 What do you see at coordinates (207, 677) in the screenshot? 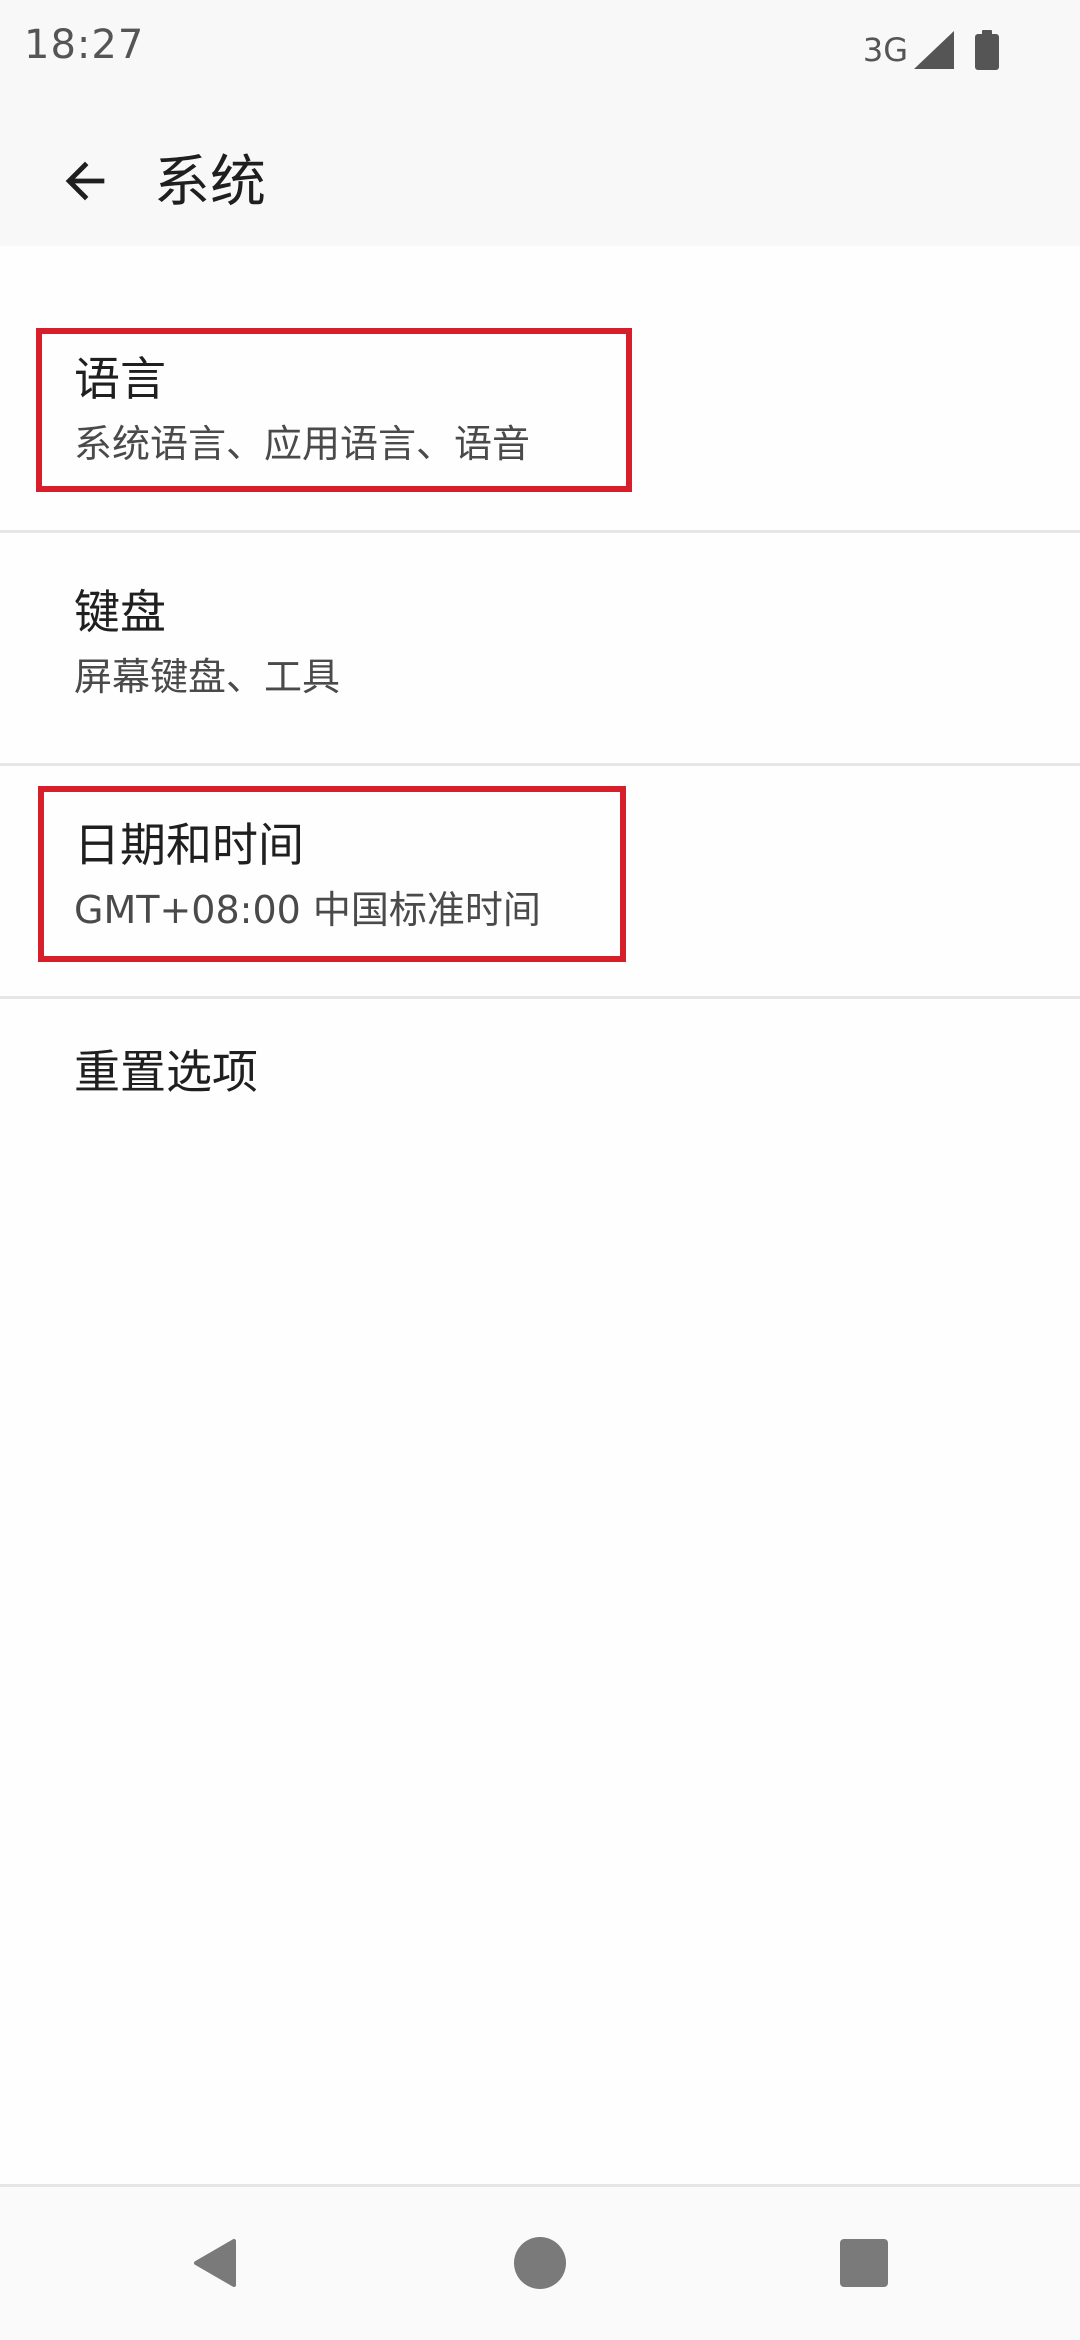
I see `item-summary: 屏幕键盘、工具` at bounding box center [207, 677].